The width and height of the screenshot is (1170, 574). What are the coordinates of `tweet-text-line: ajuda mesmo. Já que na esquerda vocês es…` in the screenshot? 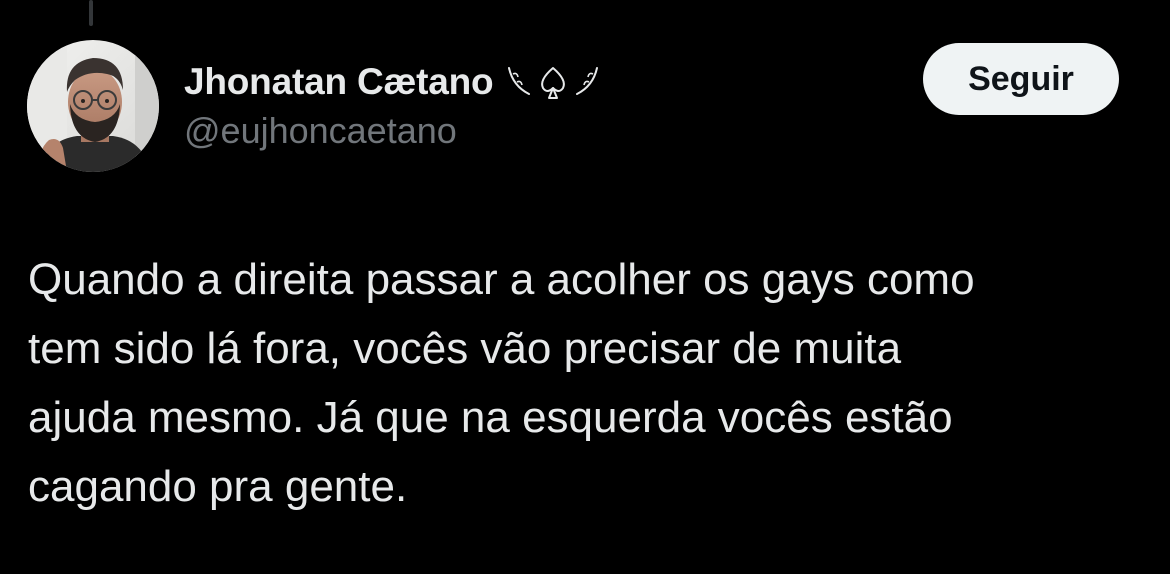 It's located at (490, 417).